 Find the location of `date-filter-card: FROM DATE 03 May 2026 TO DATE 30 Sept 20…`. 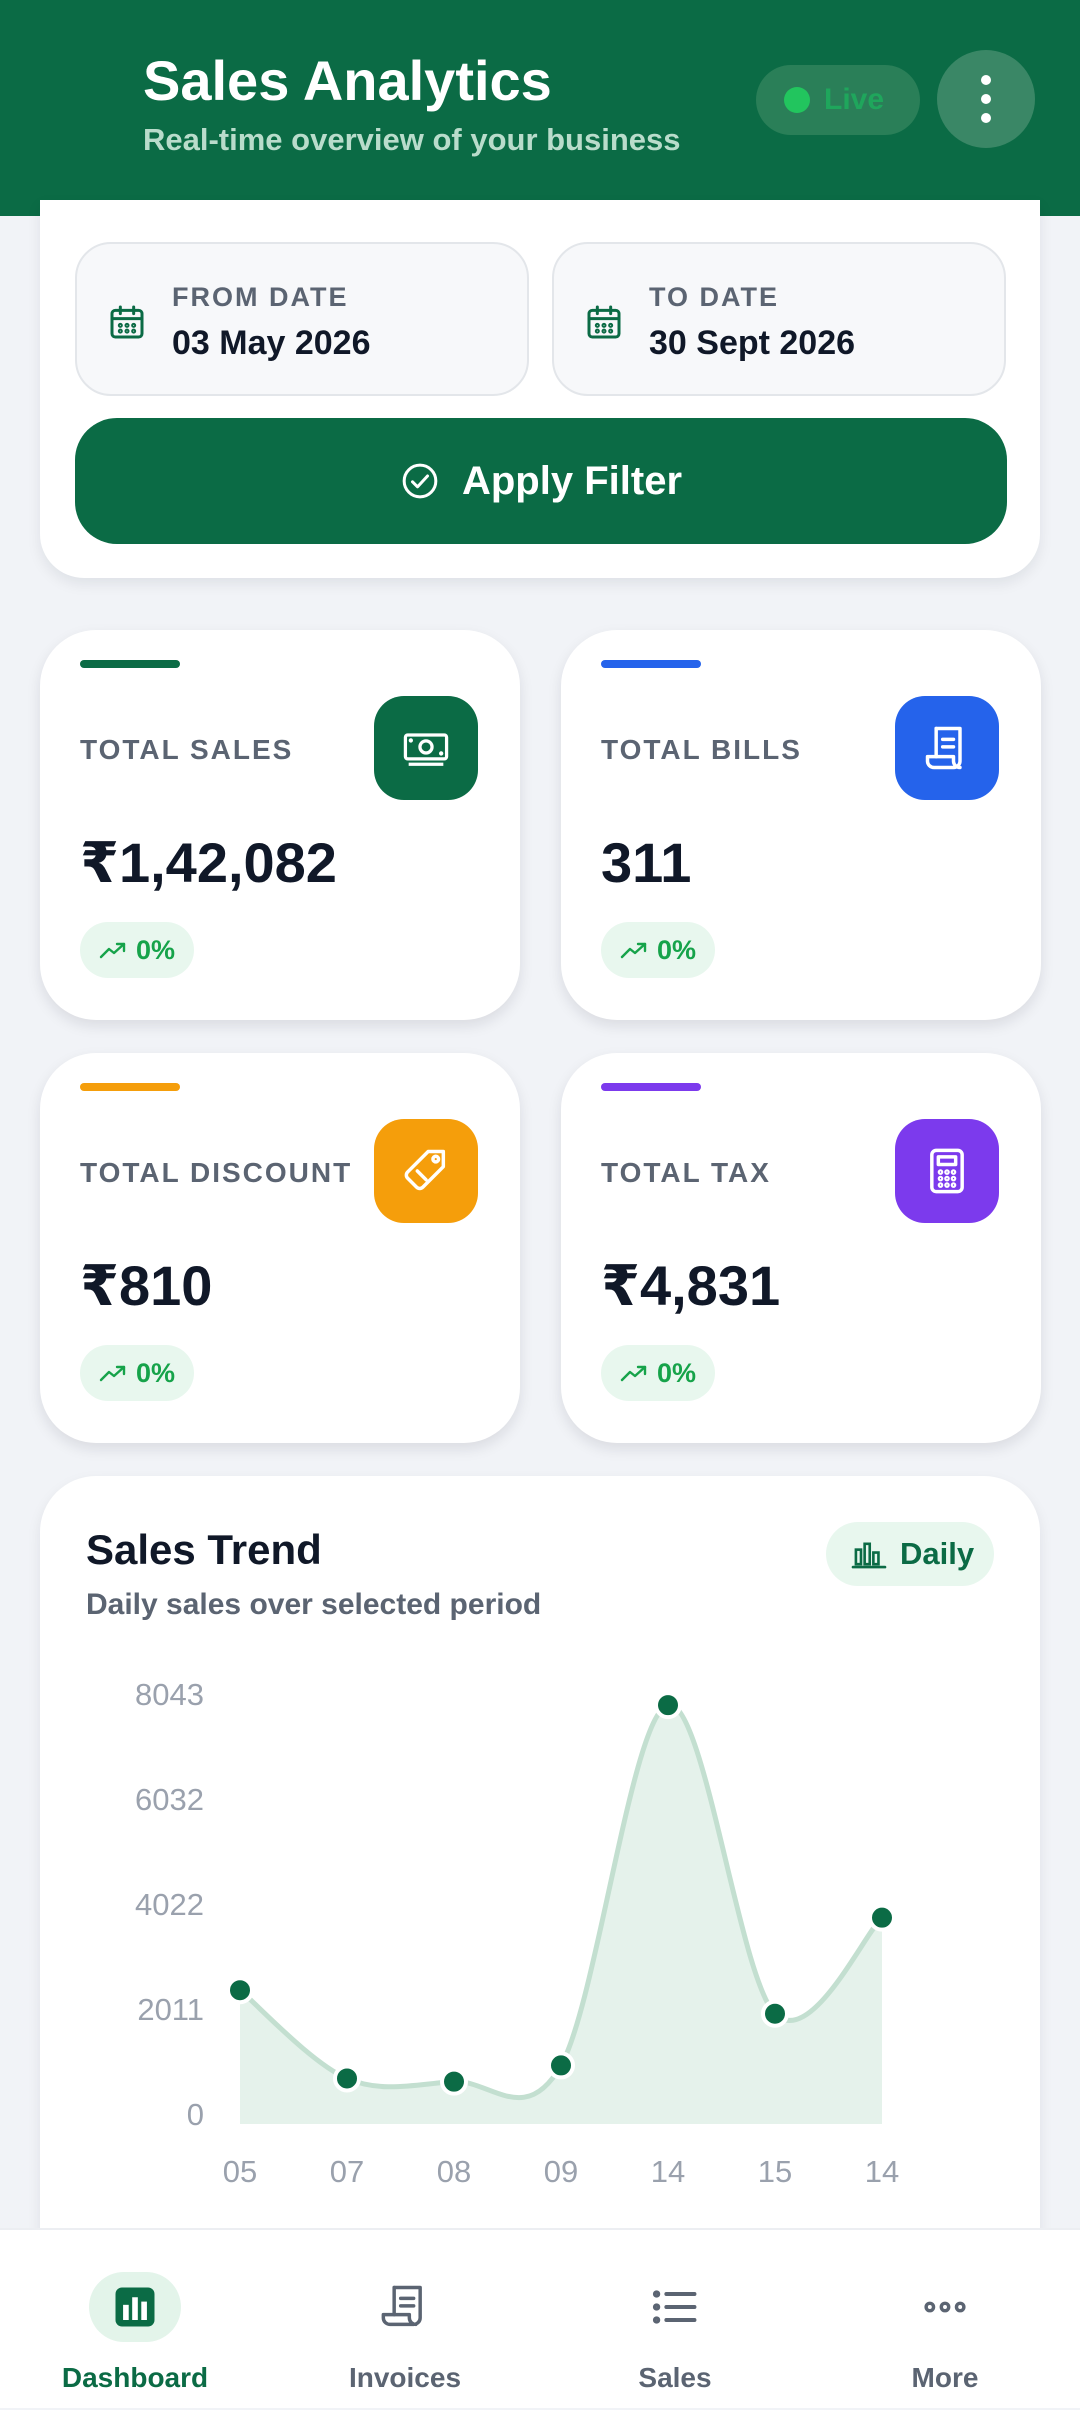

date-filter-card: FROM DATE 03 May 2026 TO DATE 30 Sept 20… is located at coordinates (540, 389).